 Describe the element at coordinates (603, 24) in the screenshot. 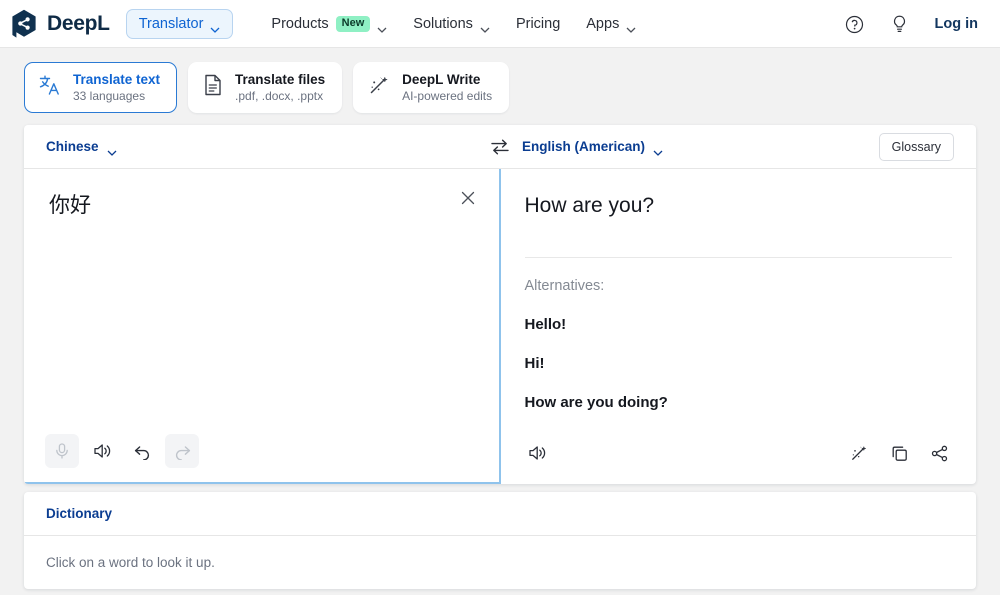

I see `nav-item-label: Apps` at that location.